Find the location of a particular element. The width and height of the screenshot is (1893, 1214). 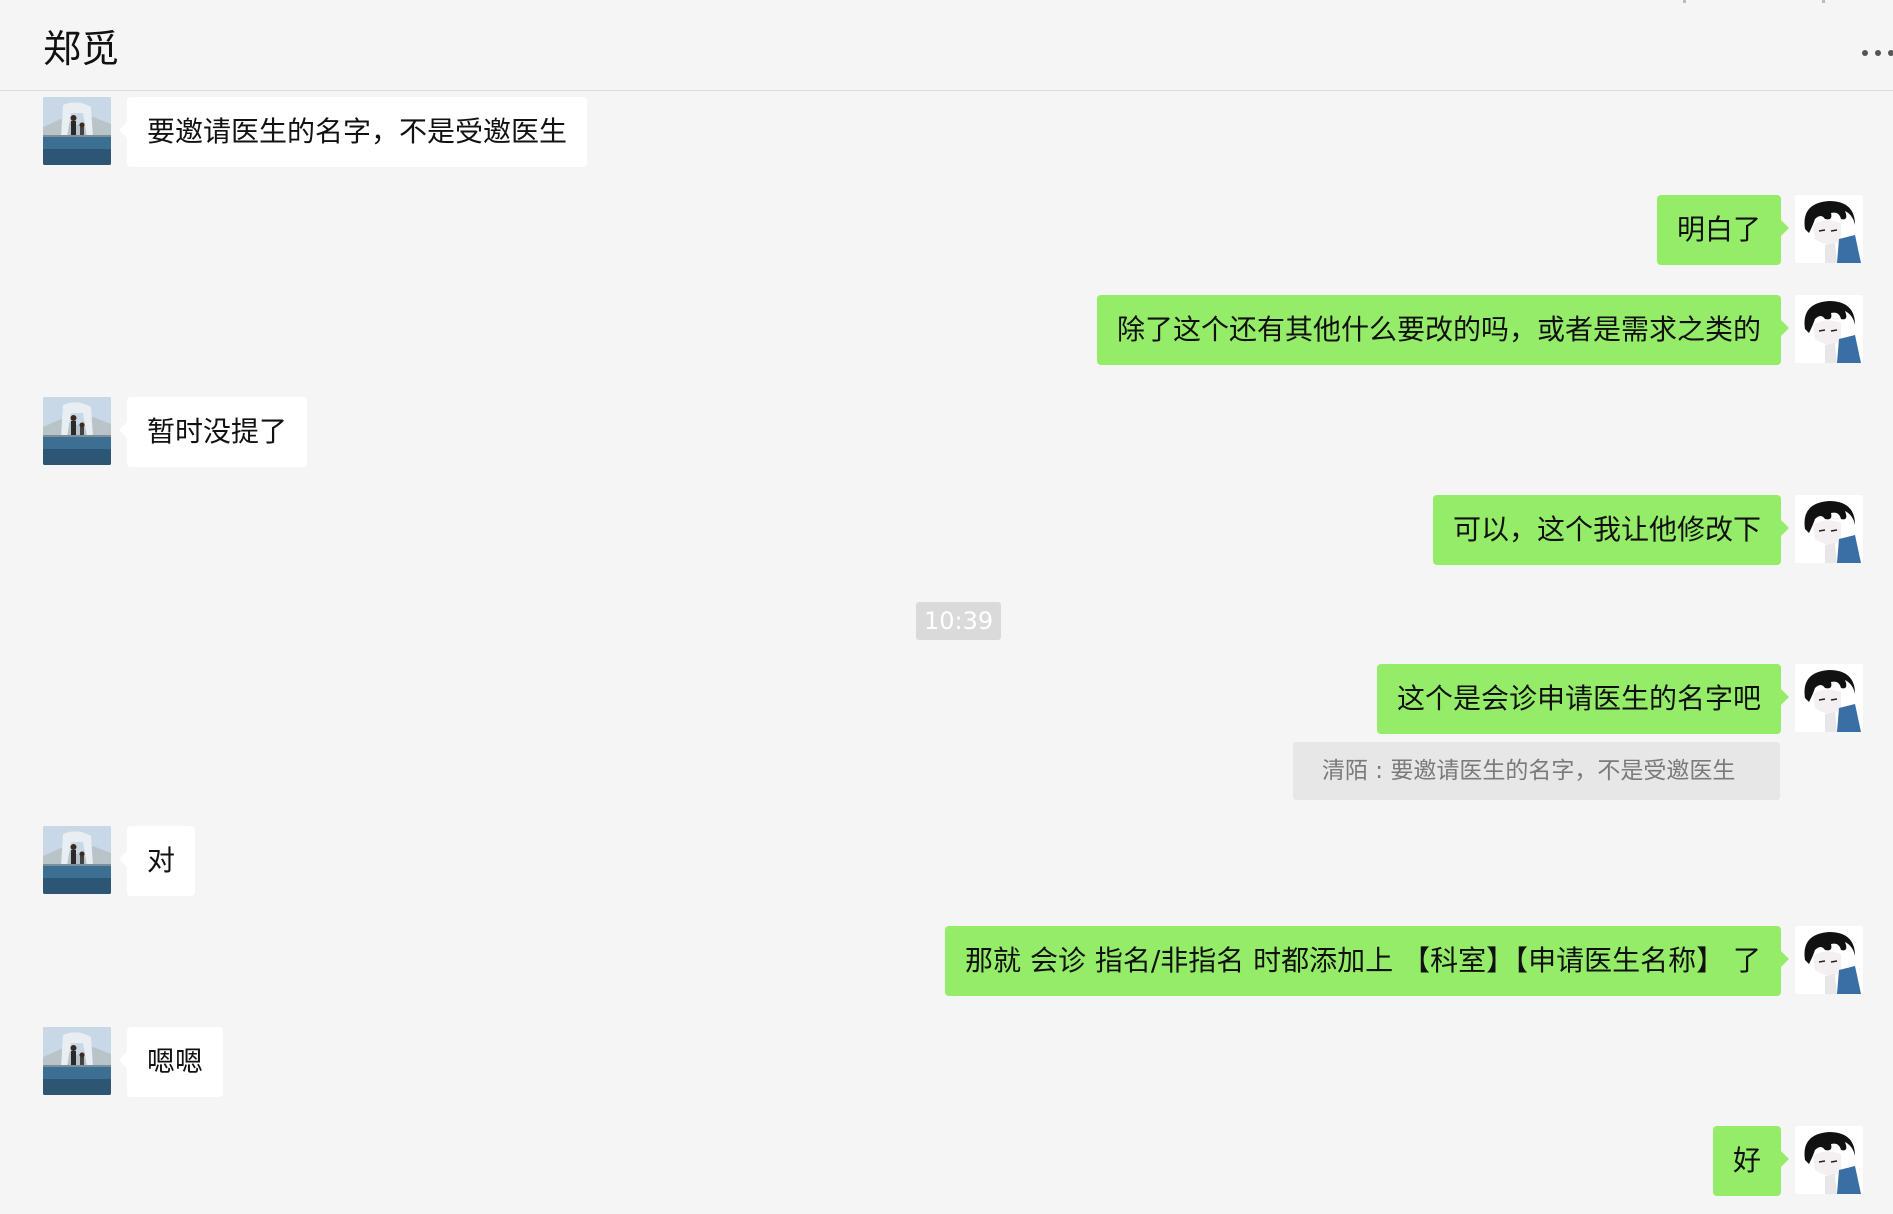

chat-title: 郑觅 is located at coordinates (81, 49).